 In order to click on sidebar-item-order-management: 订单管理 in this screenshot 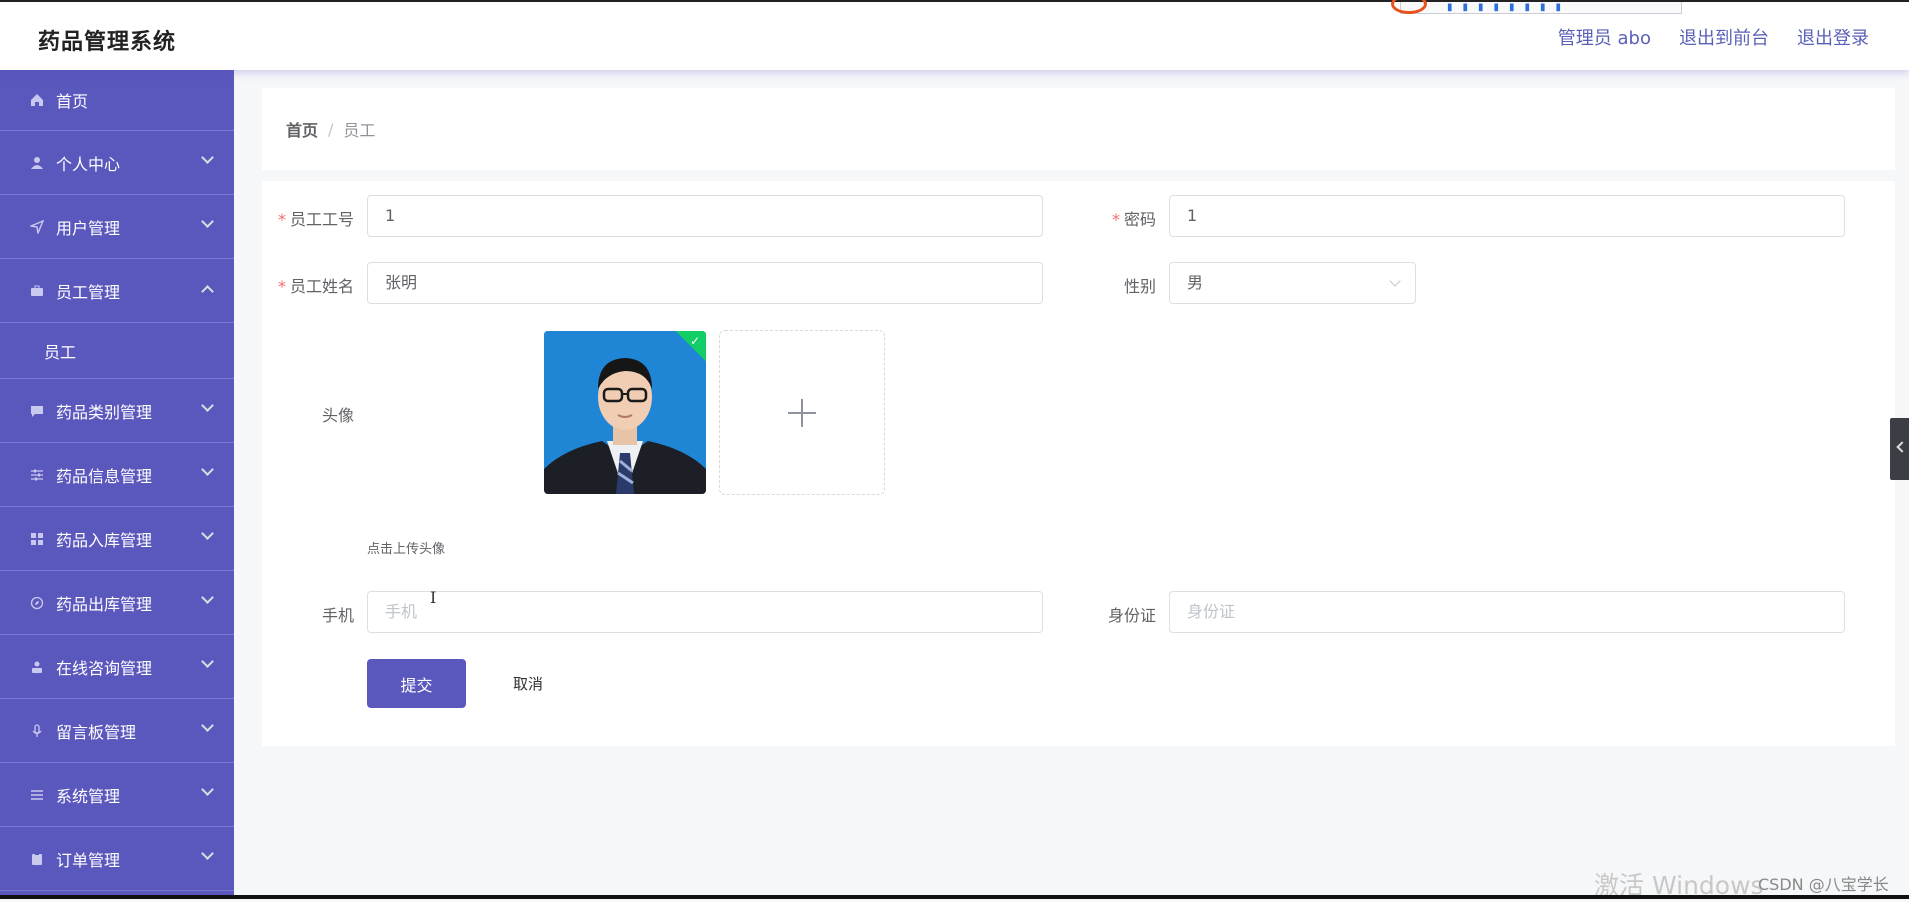, I will do `click(117, 859)`.